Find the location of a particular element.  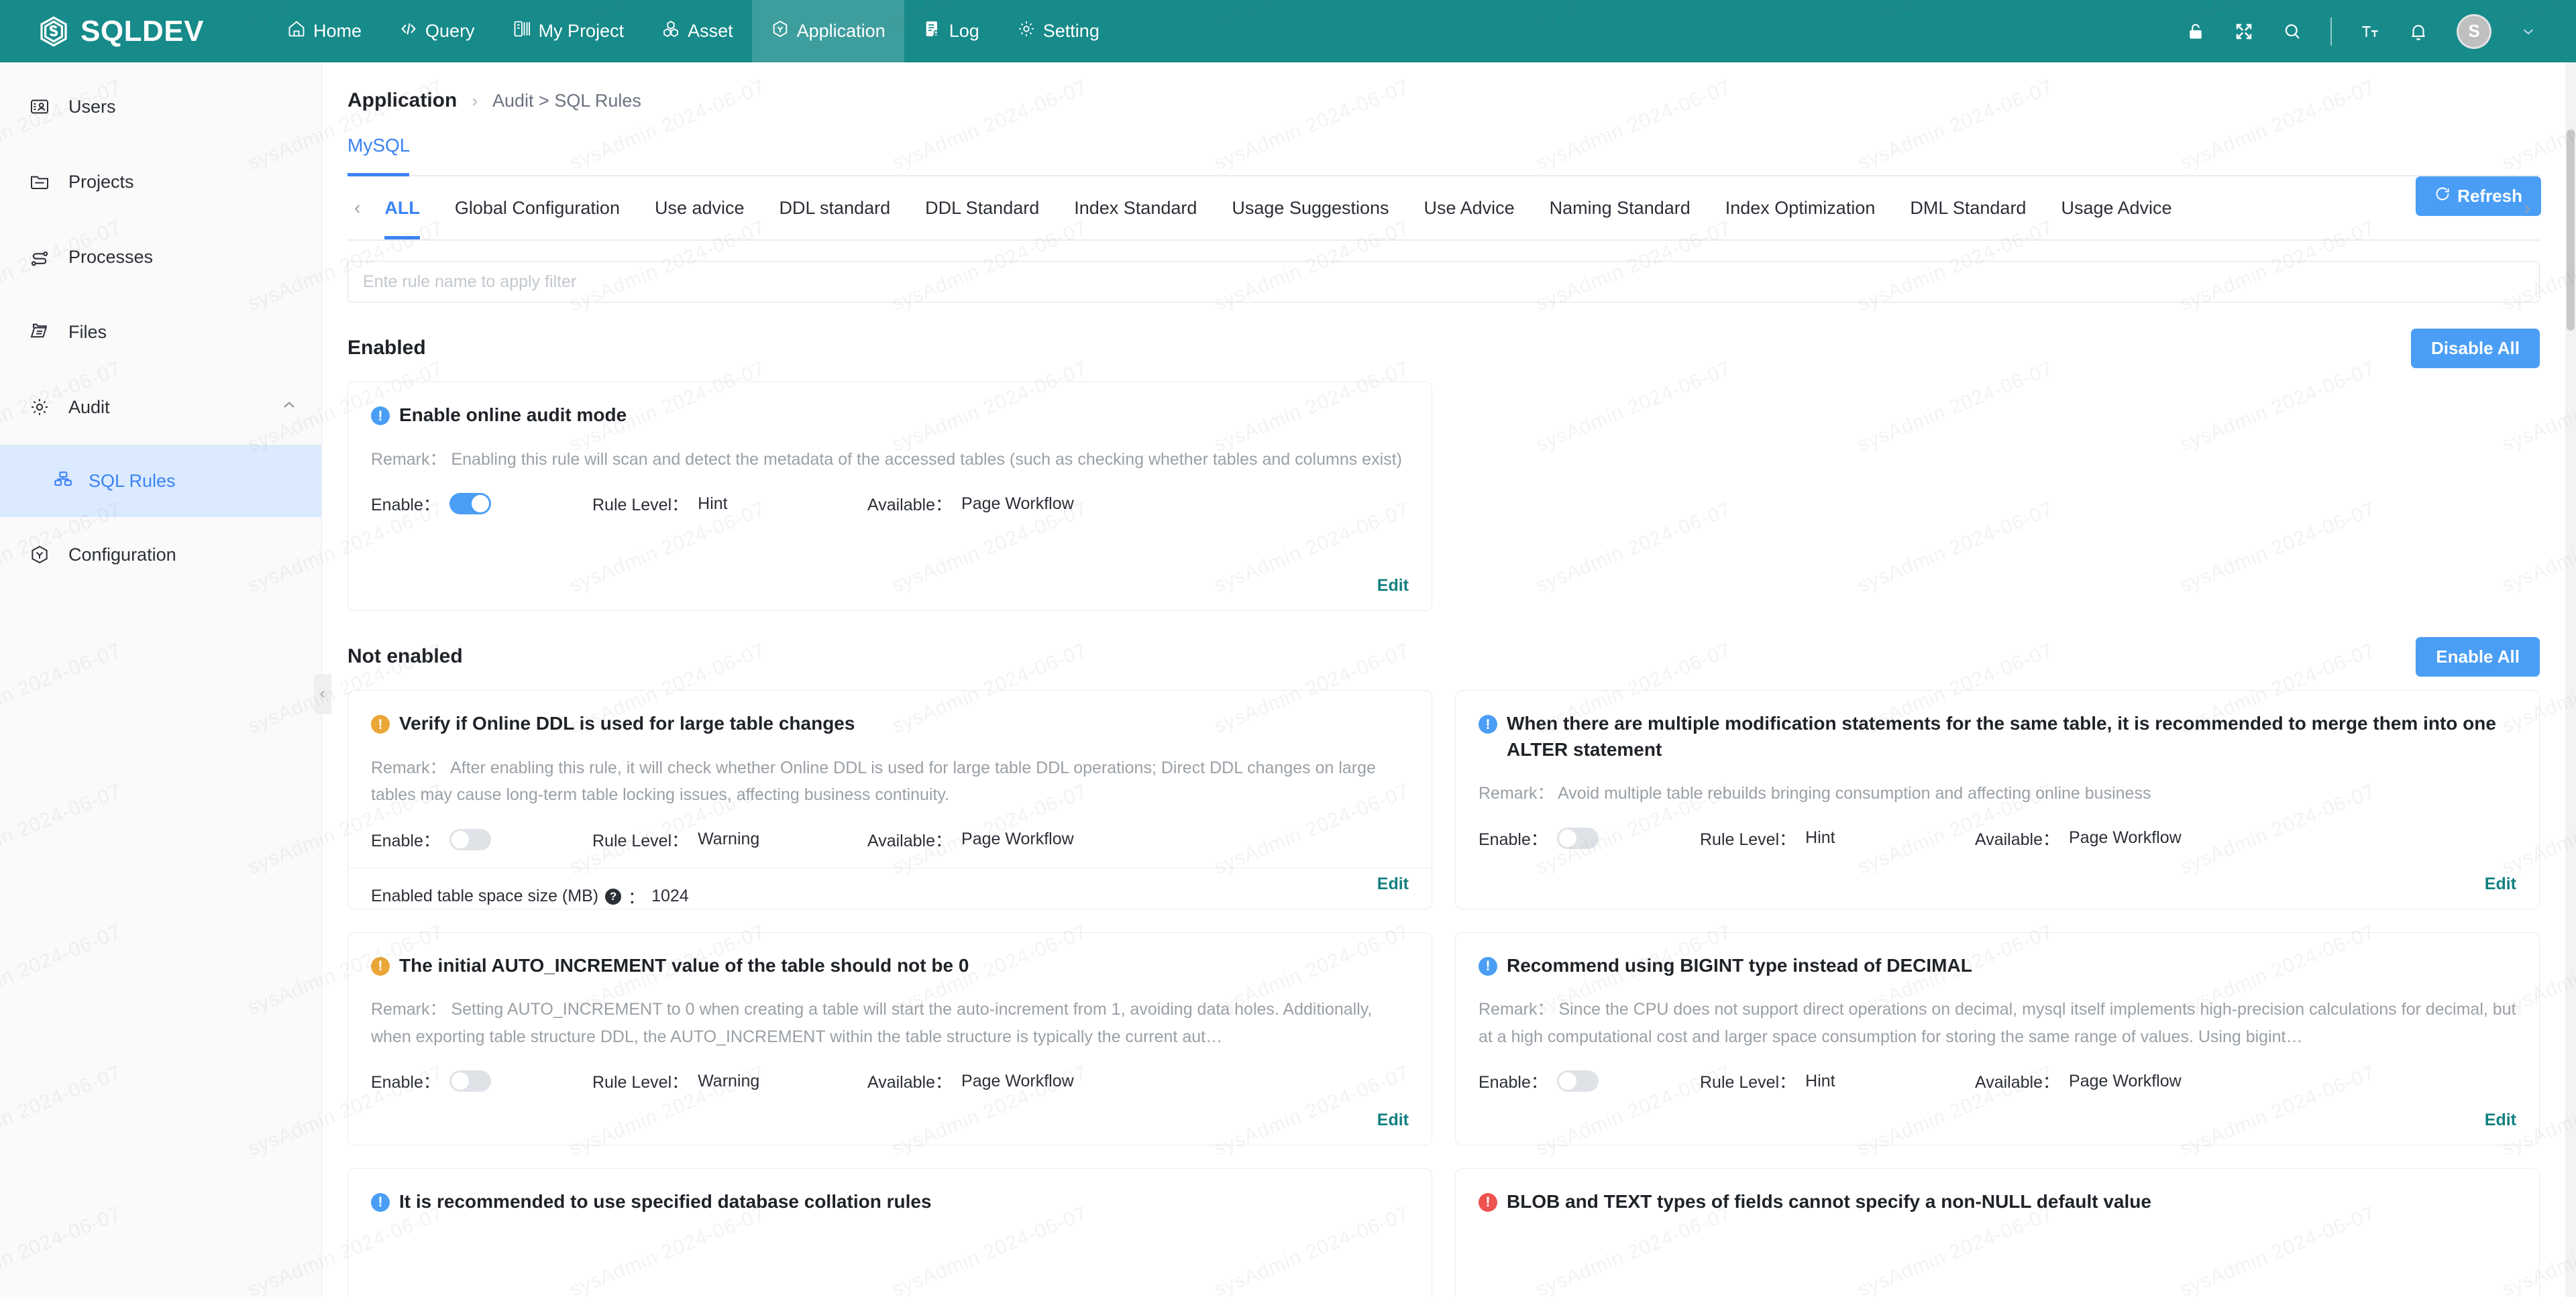

category-prev-arrow: ‹ is located at coordinates (357, 208).